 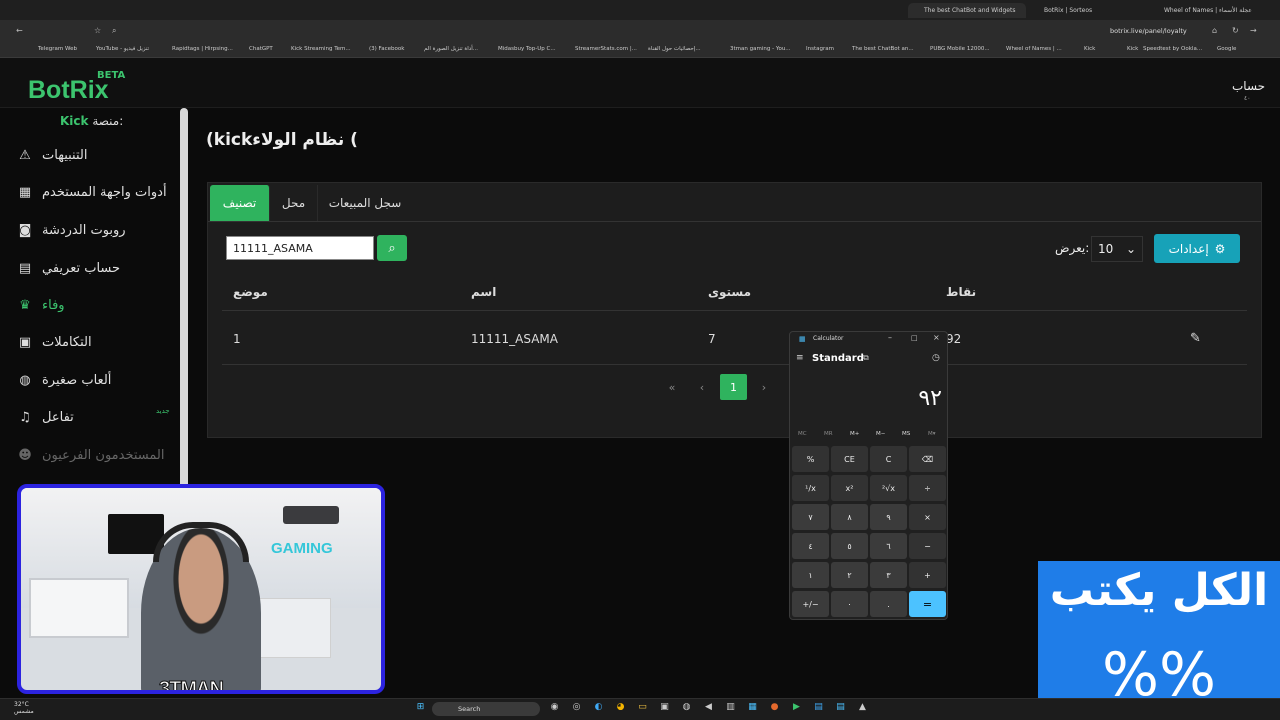 What do you see at coordinates (1195, 338) in the screenshot?
I see `edit-icon: ✎` at bounding box center [1195, 338].